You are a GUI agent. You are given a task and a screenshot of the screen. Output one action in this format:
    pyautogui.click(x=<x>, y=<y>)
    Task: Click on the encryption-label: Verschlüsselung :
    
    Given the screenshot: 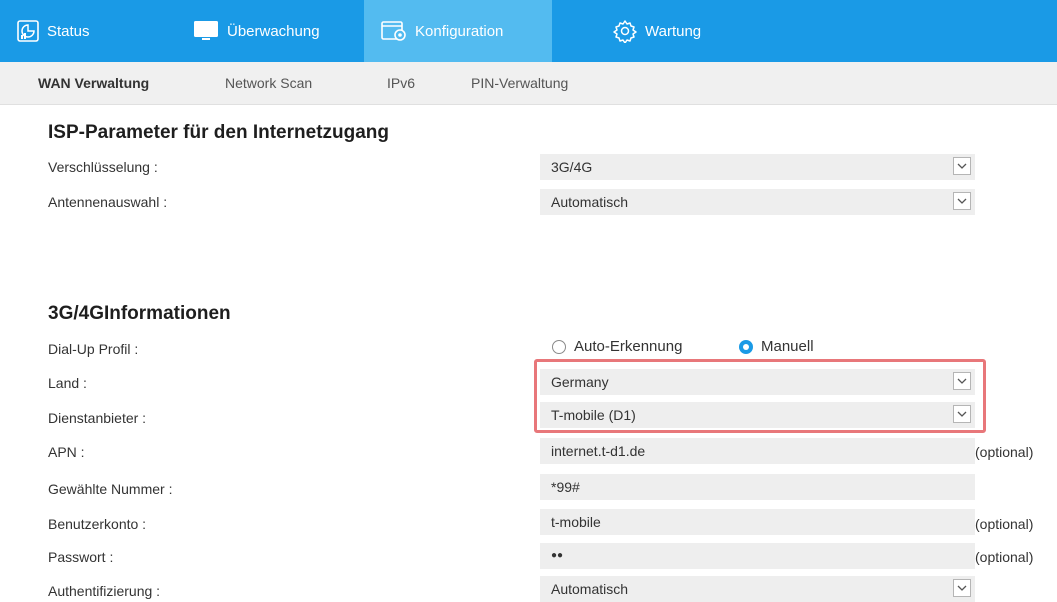 What is the action you would take?
    pyautogui.click(x=103, y=167)
    